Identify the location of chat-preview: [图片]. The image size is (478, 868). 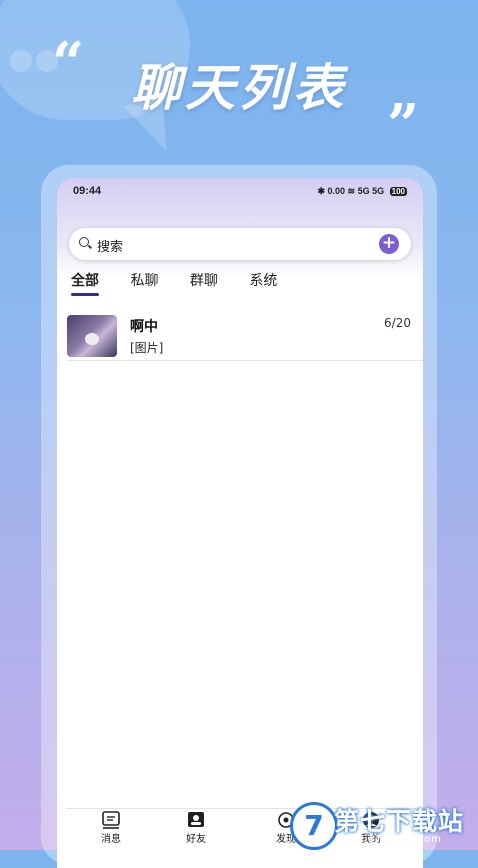
(147, 348).